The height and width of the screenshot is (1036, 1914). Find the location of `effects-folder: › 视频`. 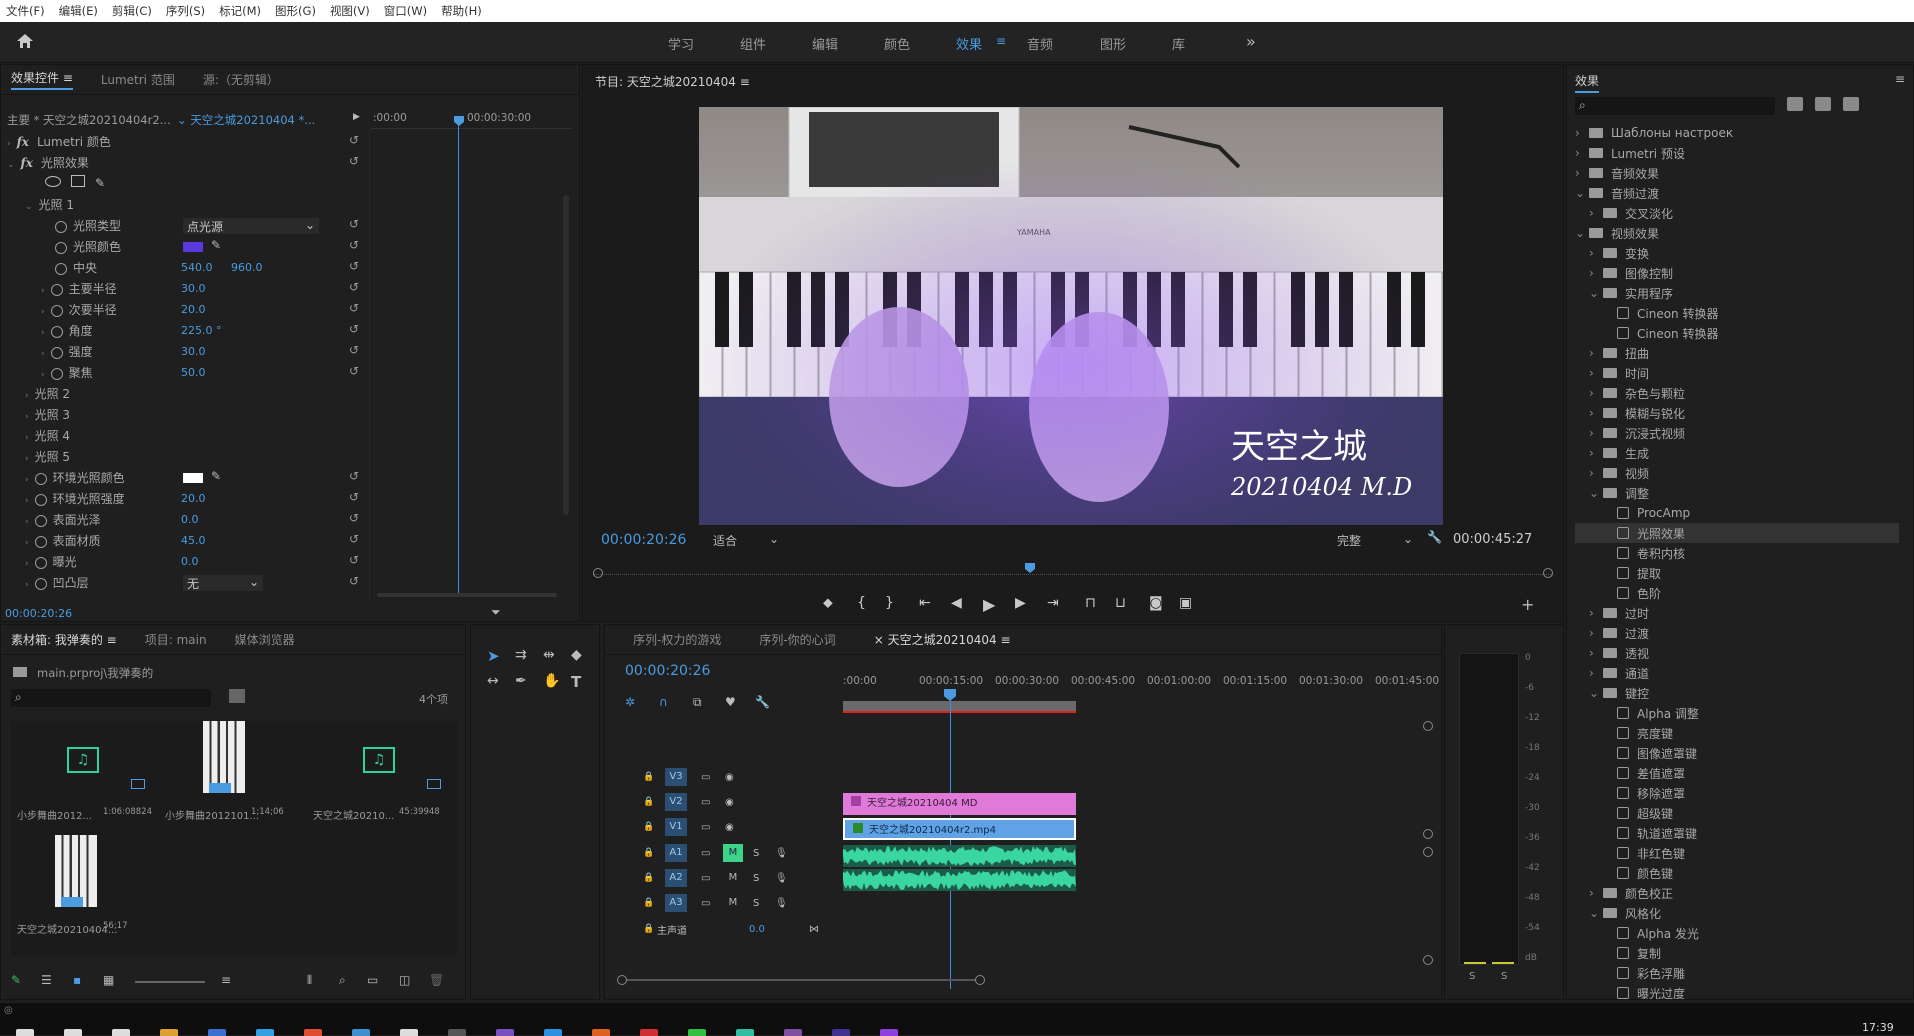

effects-folder: › 视频 is located at coordinates (1612, 473).